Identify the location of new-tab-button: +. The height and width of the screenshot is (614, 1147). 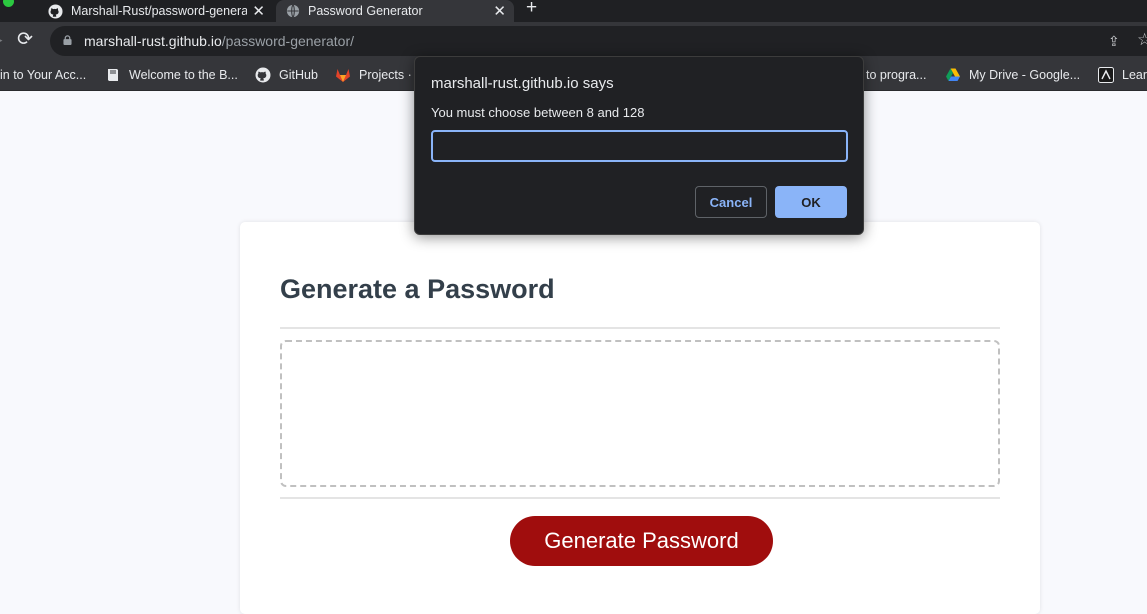
(531, 9).